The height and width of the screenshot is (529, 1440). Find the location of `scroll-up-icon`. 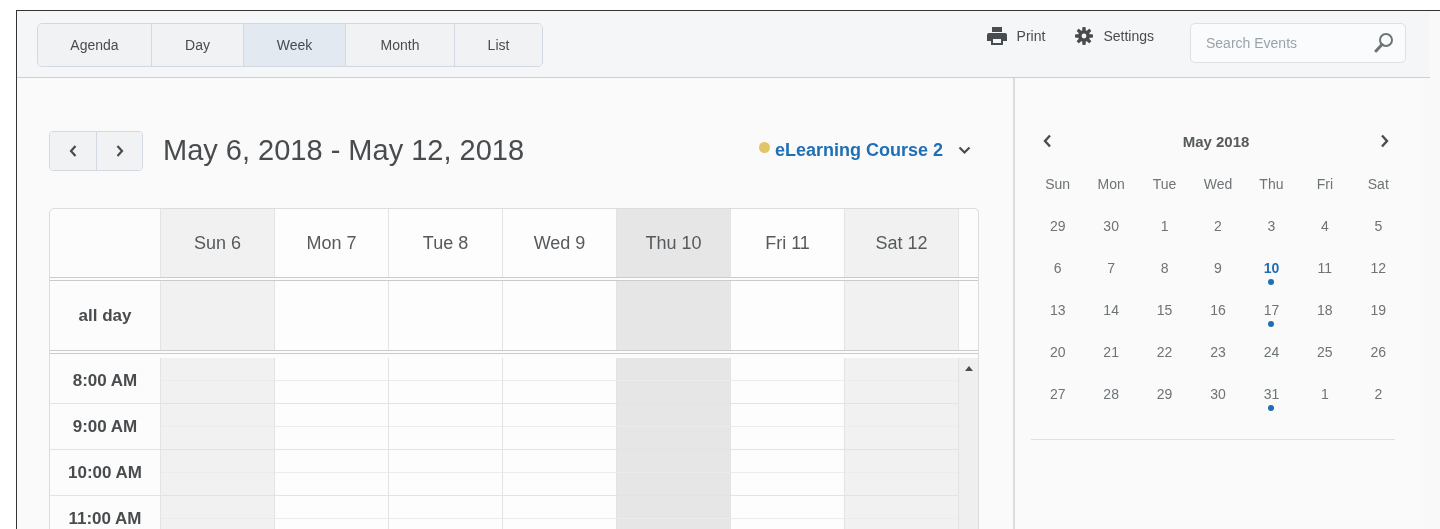

scroll-up-icon is located at coordinates (968, 368).